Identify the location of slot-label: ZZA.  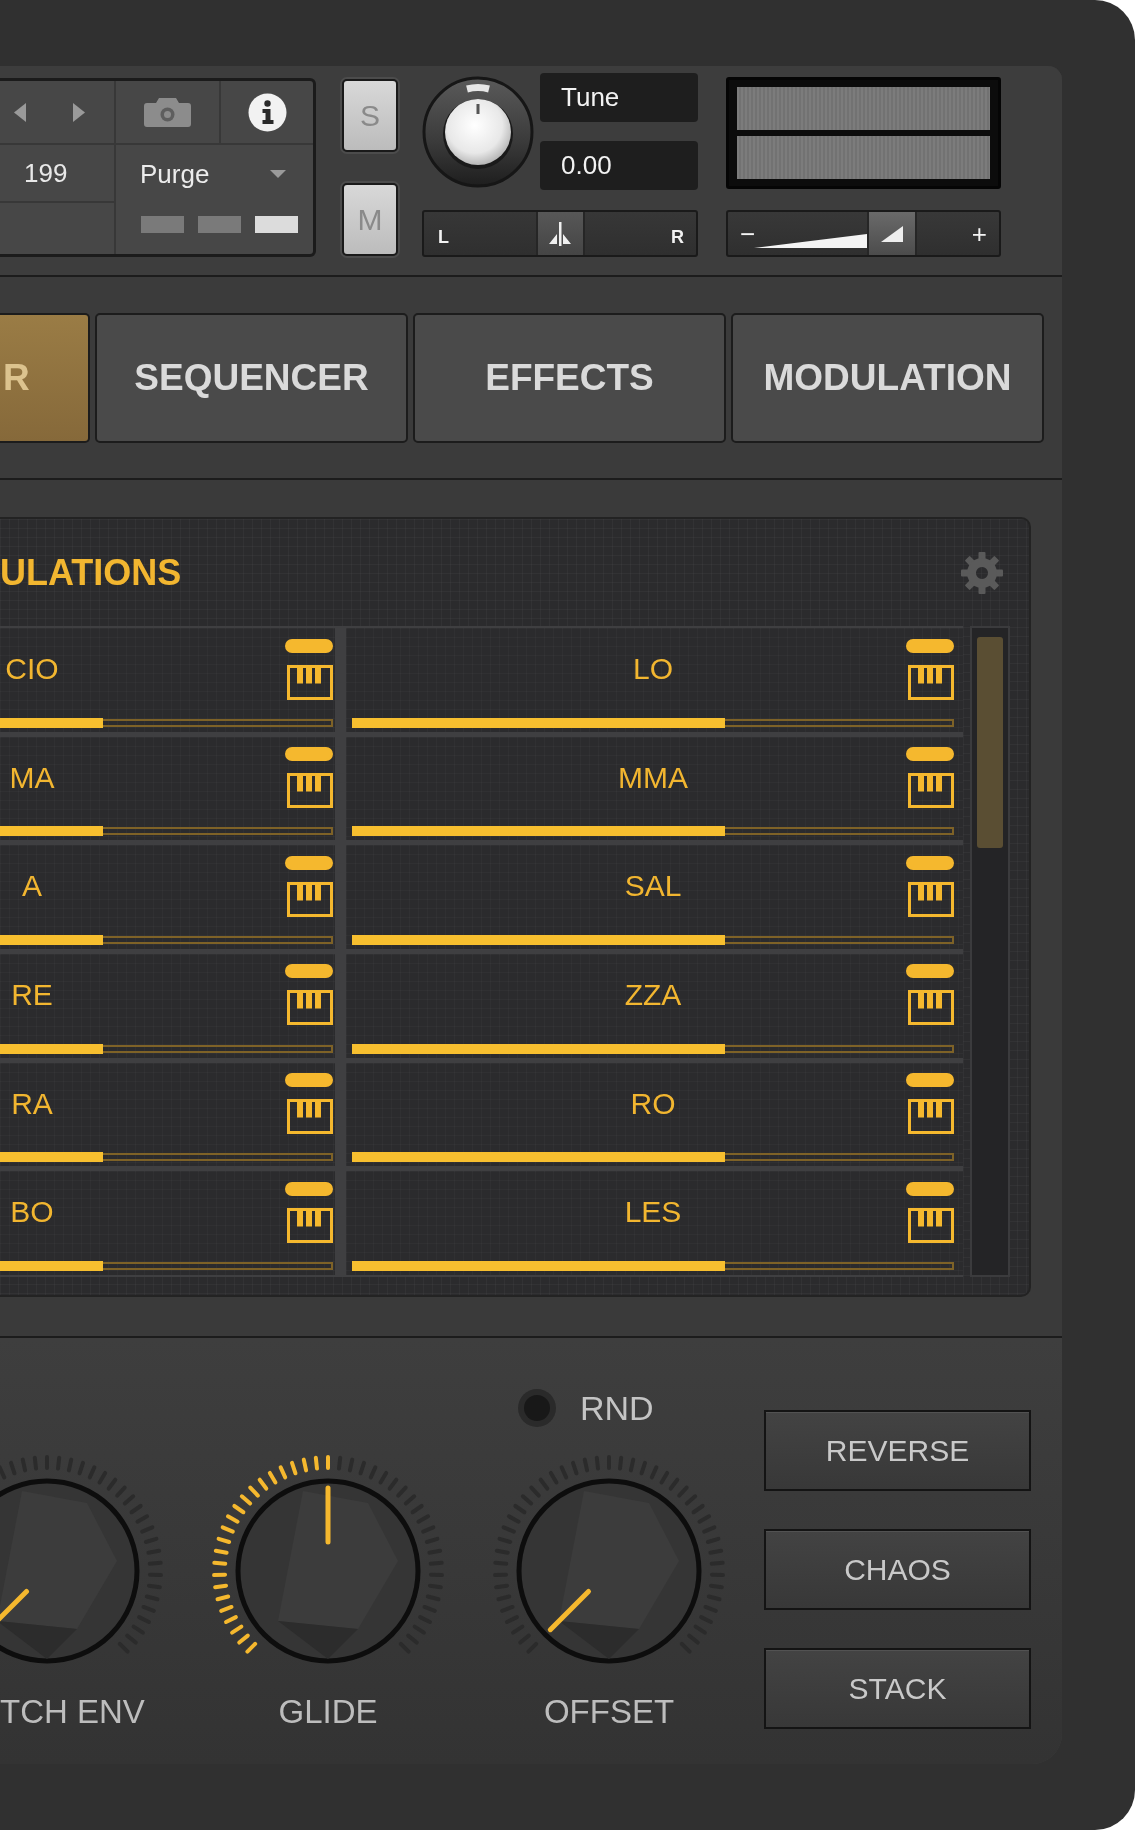
(653, 995).